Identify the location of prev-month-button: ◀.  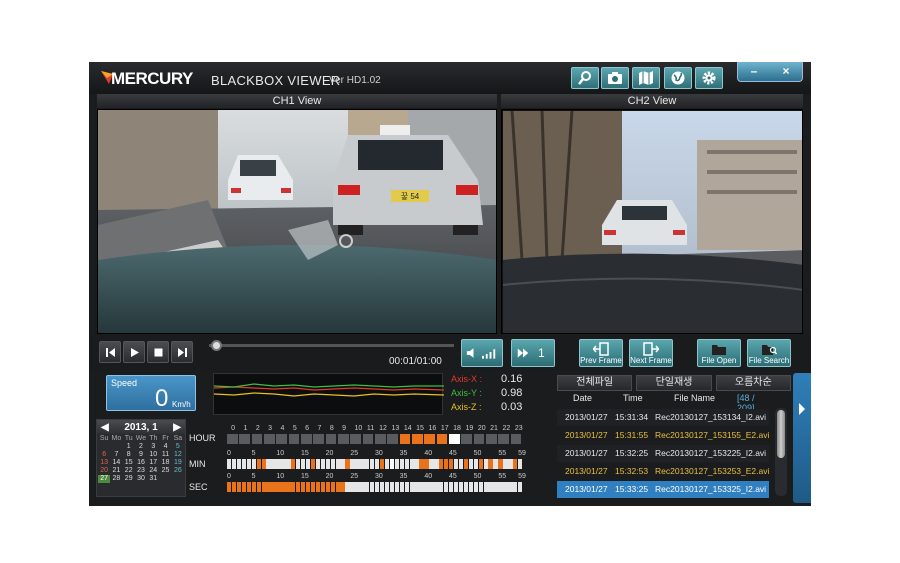
(105, 427).